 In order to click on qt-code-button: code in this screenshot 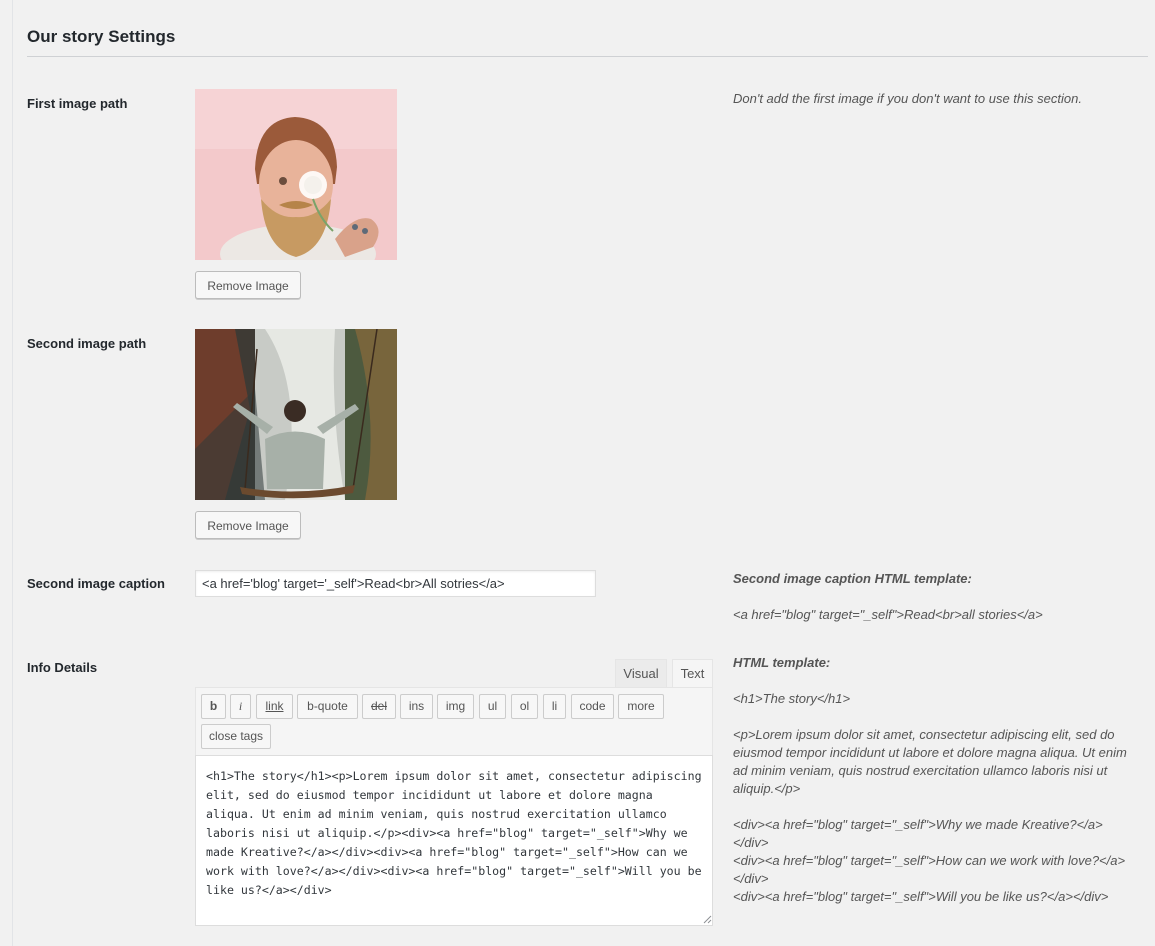, I will do `click(592, 706)`.